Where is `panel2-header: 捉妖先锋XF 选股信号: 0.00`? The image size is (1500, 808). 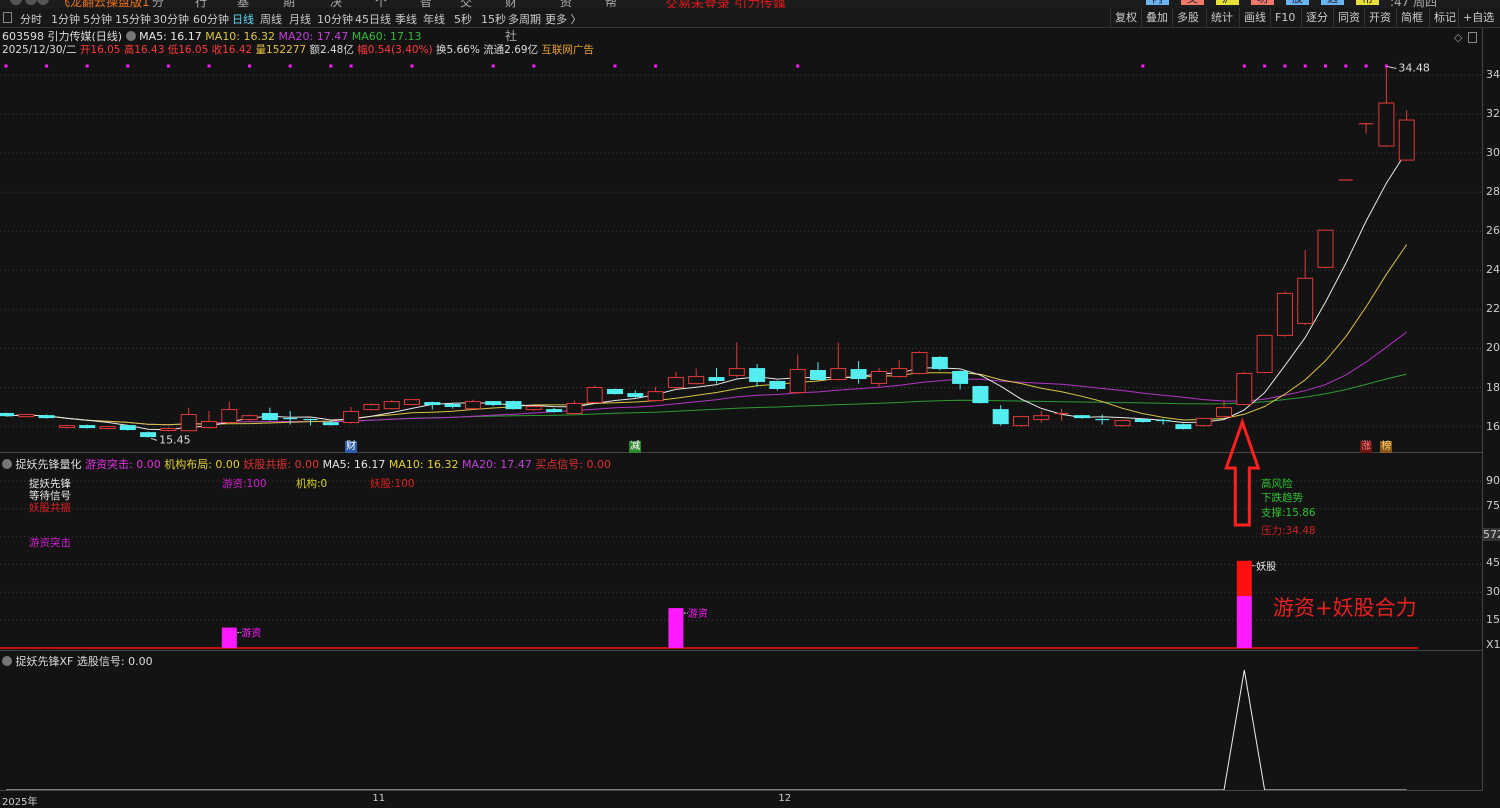 panel2-header: 捉妖先锋XF 选股信号: 0.00 is located at coordinates (77, 661).